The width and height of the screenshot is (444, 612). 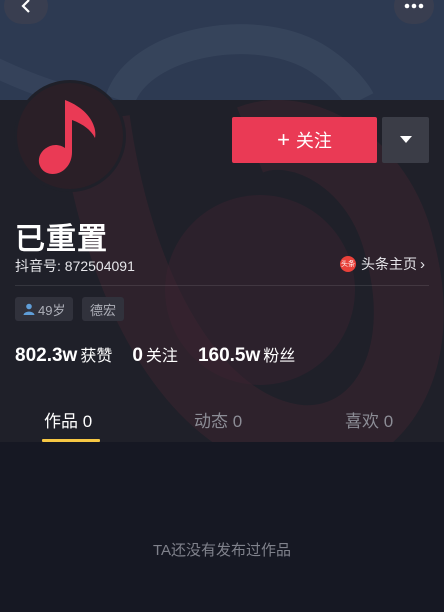 What do you see at coordinates (29, 309) in the screenshot?
I see `person-icon` at bounding box center [29, 309].